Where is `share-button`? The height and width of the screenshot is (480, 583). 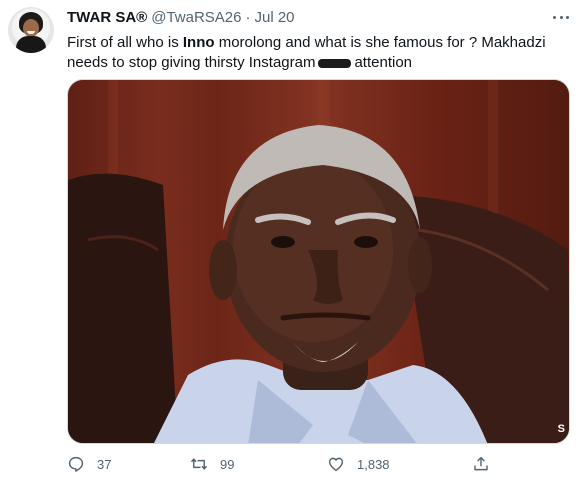
share-button is located at coordinates (481, 464).